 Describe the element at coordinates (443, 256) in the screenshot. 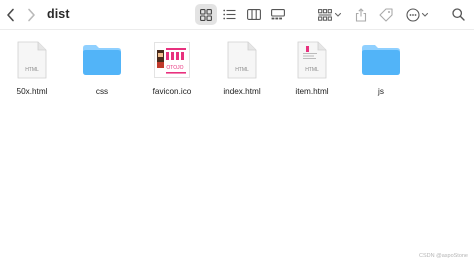

I see `watermark: CSDN @aspoStone` at that location.